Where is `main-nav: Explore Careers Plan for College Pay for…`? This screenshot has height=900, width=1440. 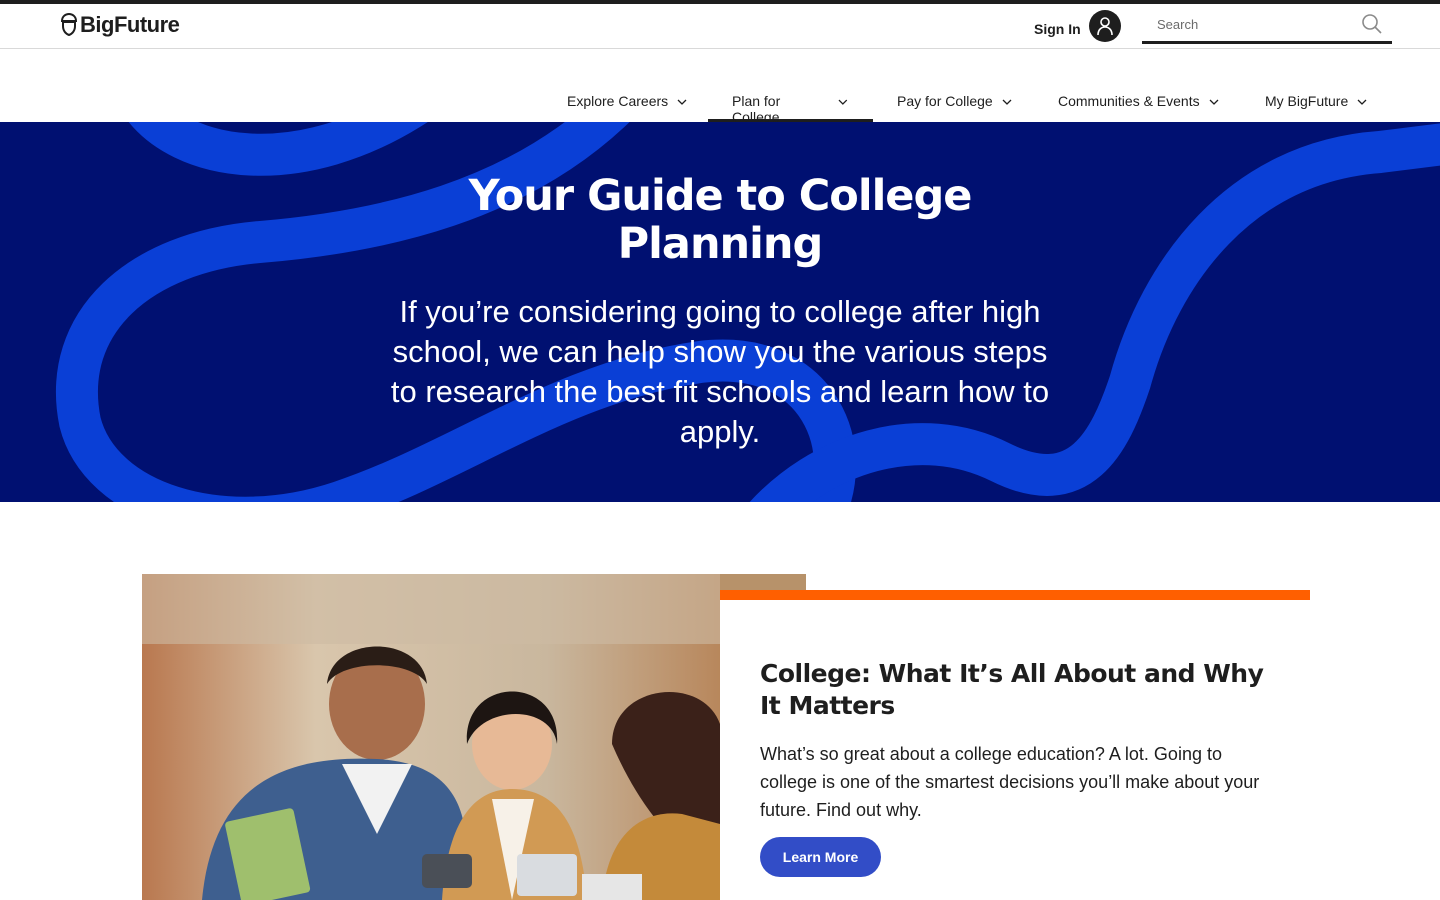 main-nav: Explore Careers Plan for College Pay for… is located at coordinates (720, 87).